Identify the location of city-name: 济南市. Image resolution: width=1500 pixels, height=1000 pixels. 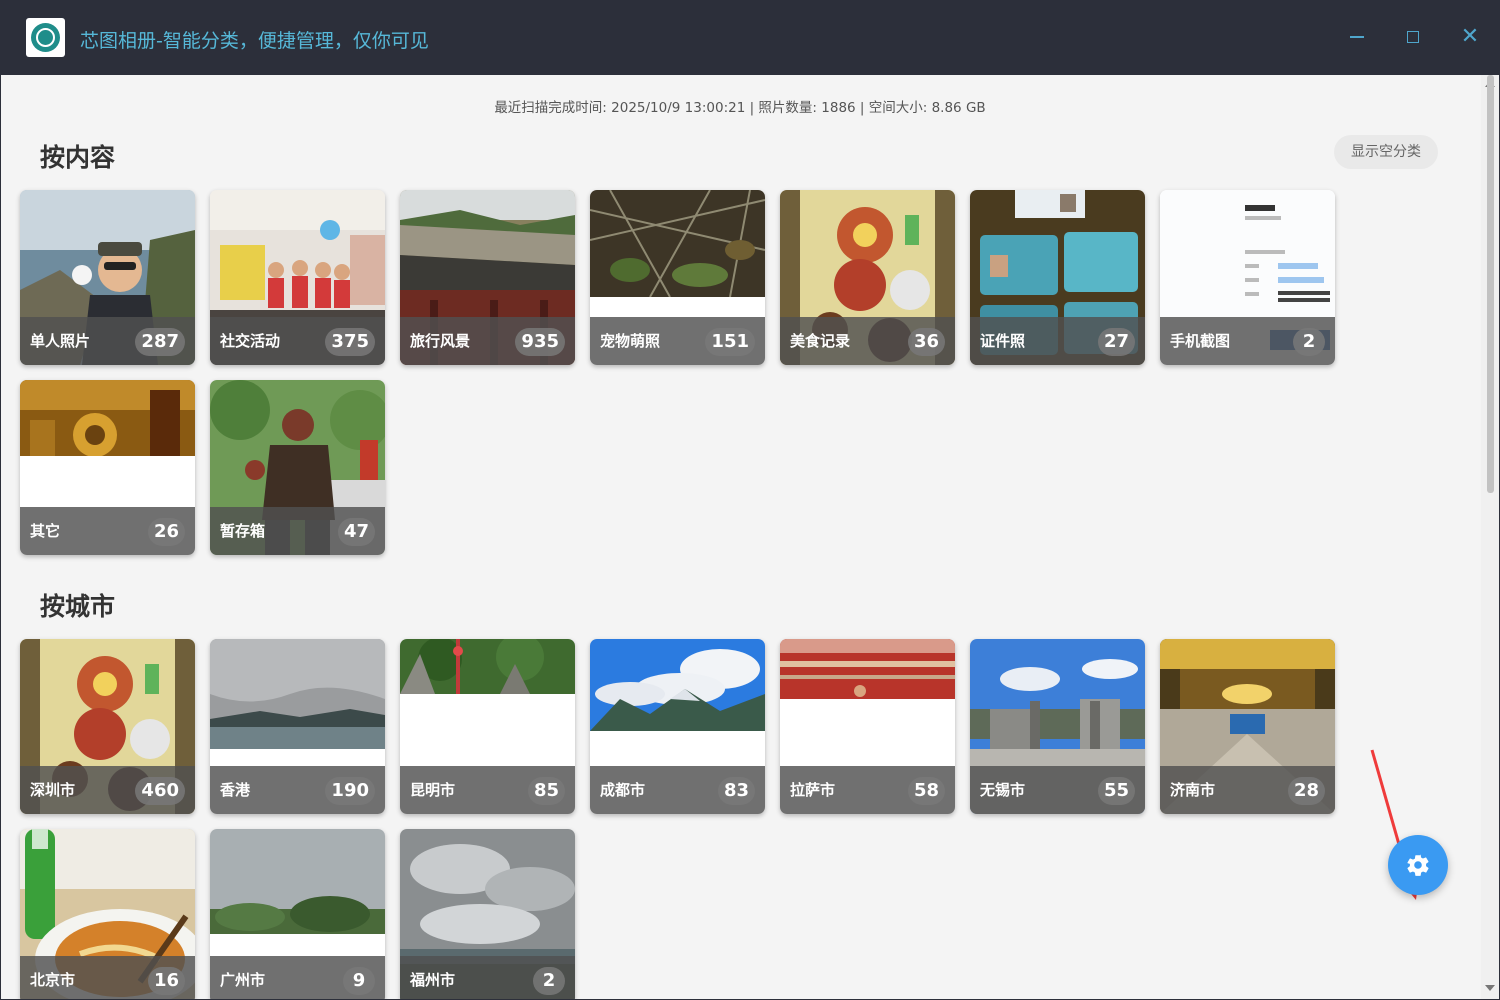
(1193, 790).